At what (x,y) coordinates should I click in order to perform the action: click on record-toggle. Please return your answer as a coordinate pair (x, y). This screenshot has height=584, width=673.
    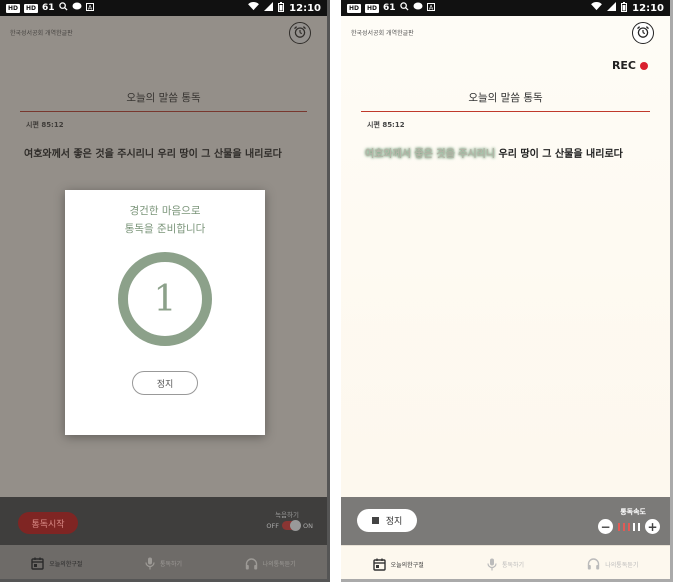
    Looking at the image, I should click on (292, 525).